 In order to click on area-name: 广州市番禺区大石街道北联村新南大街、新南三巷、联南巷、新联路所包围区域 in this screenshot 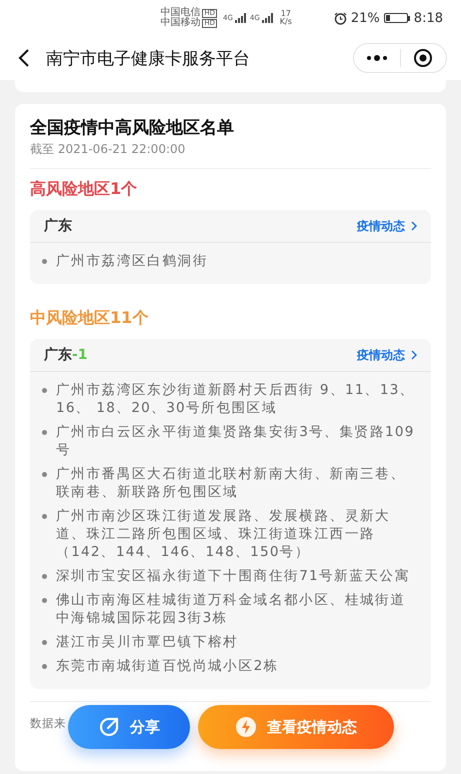, I will do `click(231, 483)`.